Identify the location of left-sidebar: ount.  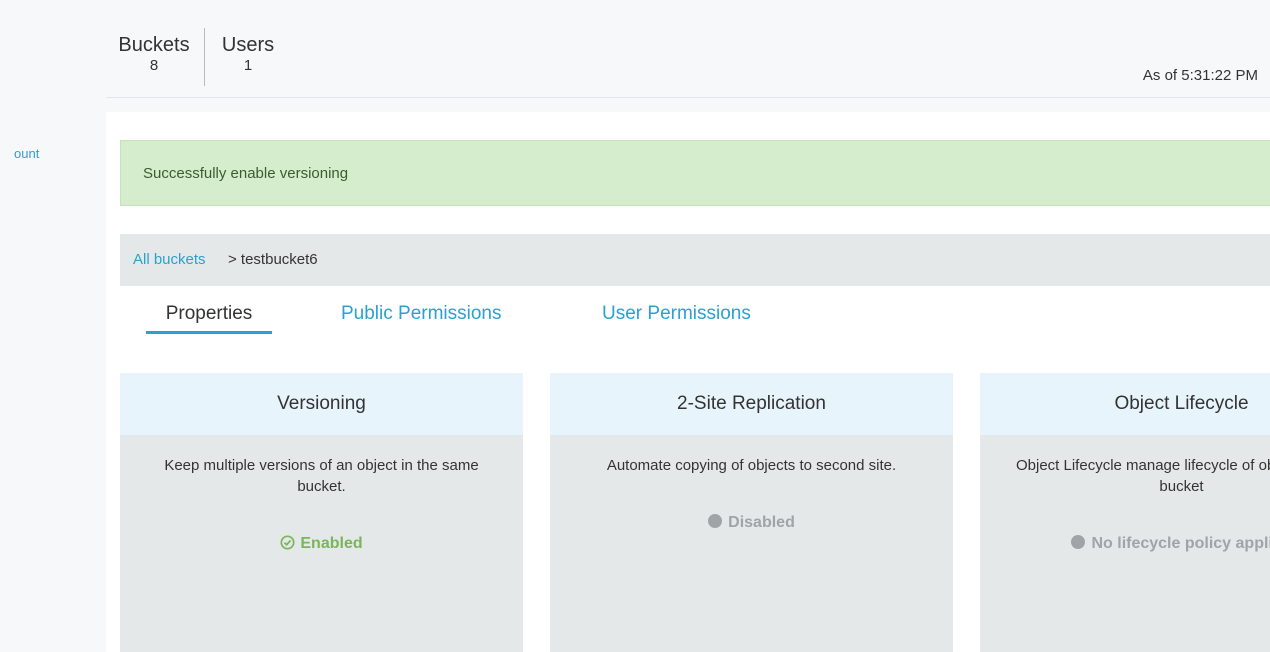
(53, 326).